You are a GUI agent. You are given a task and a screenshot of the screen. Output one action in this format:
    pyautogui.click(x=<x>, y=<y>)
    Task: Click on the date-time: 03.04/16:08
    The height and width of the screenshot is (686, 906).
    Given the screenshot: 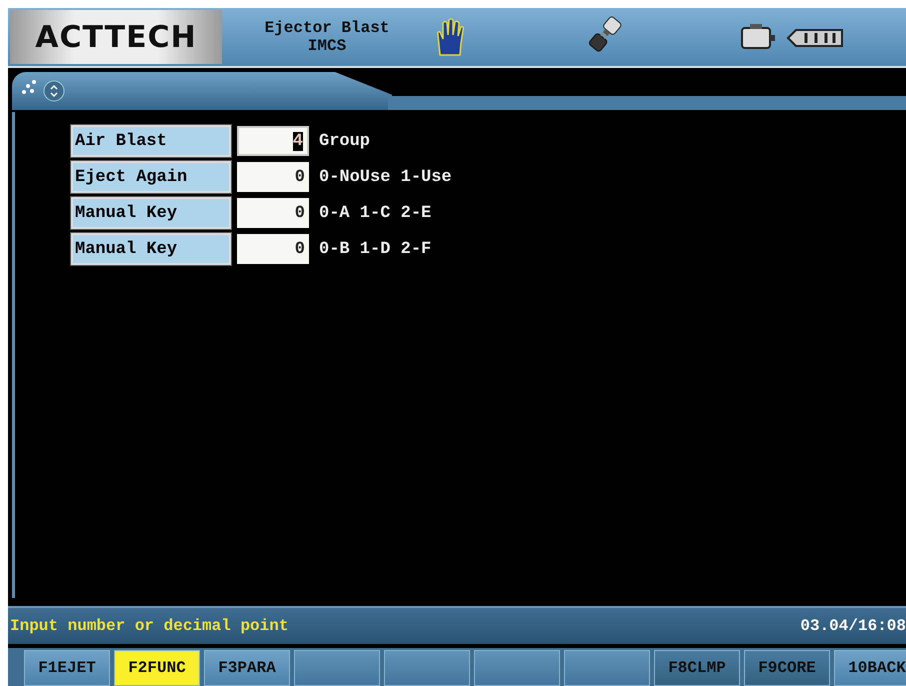 What is the action you would take?
    pyautogui.click(x=853, y=626)
    